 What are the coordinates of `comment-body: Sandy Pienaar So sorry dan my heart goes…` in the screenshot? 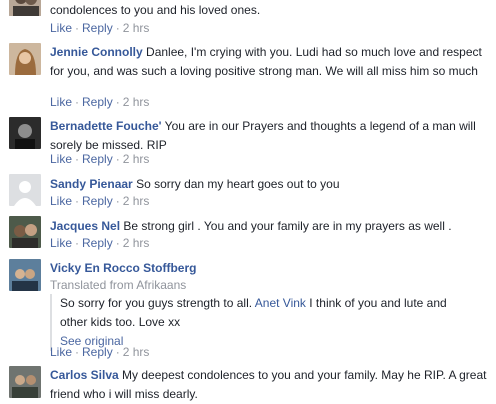 It's located at (269, 184).